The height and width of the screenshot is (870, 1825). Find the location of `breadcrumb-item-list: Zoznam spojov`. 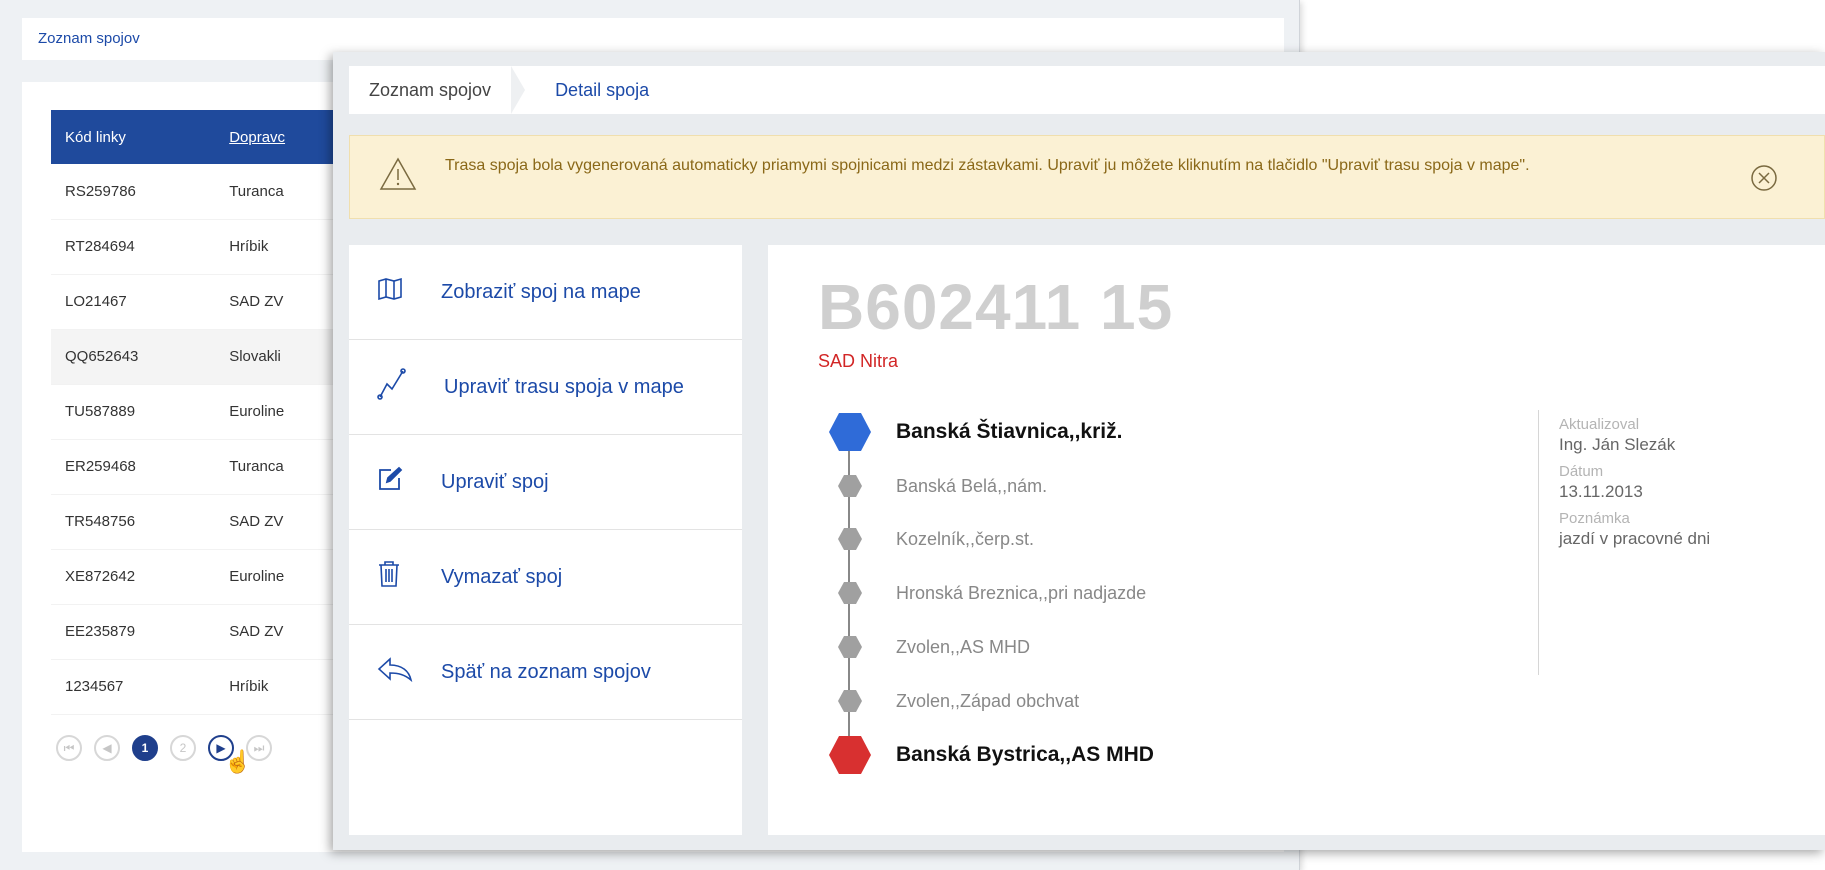

breadcrumb-item-list: Zoznam spojov is located at coordinates (430, 90).